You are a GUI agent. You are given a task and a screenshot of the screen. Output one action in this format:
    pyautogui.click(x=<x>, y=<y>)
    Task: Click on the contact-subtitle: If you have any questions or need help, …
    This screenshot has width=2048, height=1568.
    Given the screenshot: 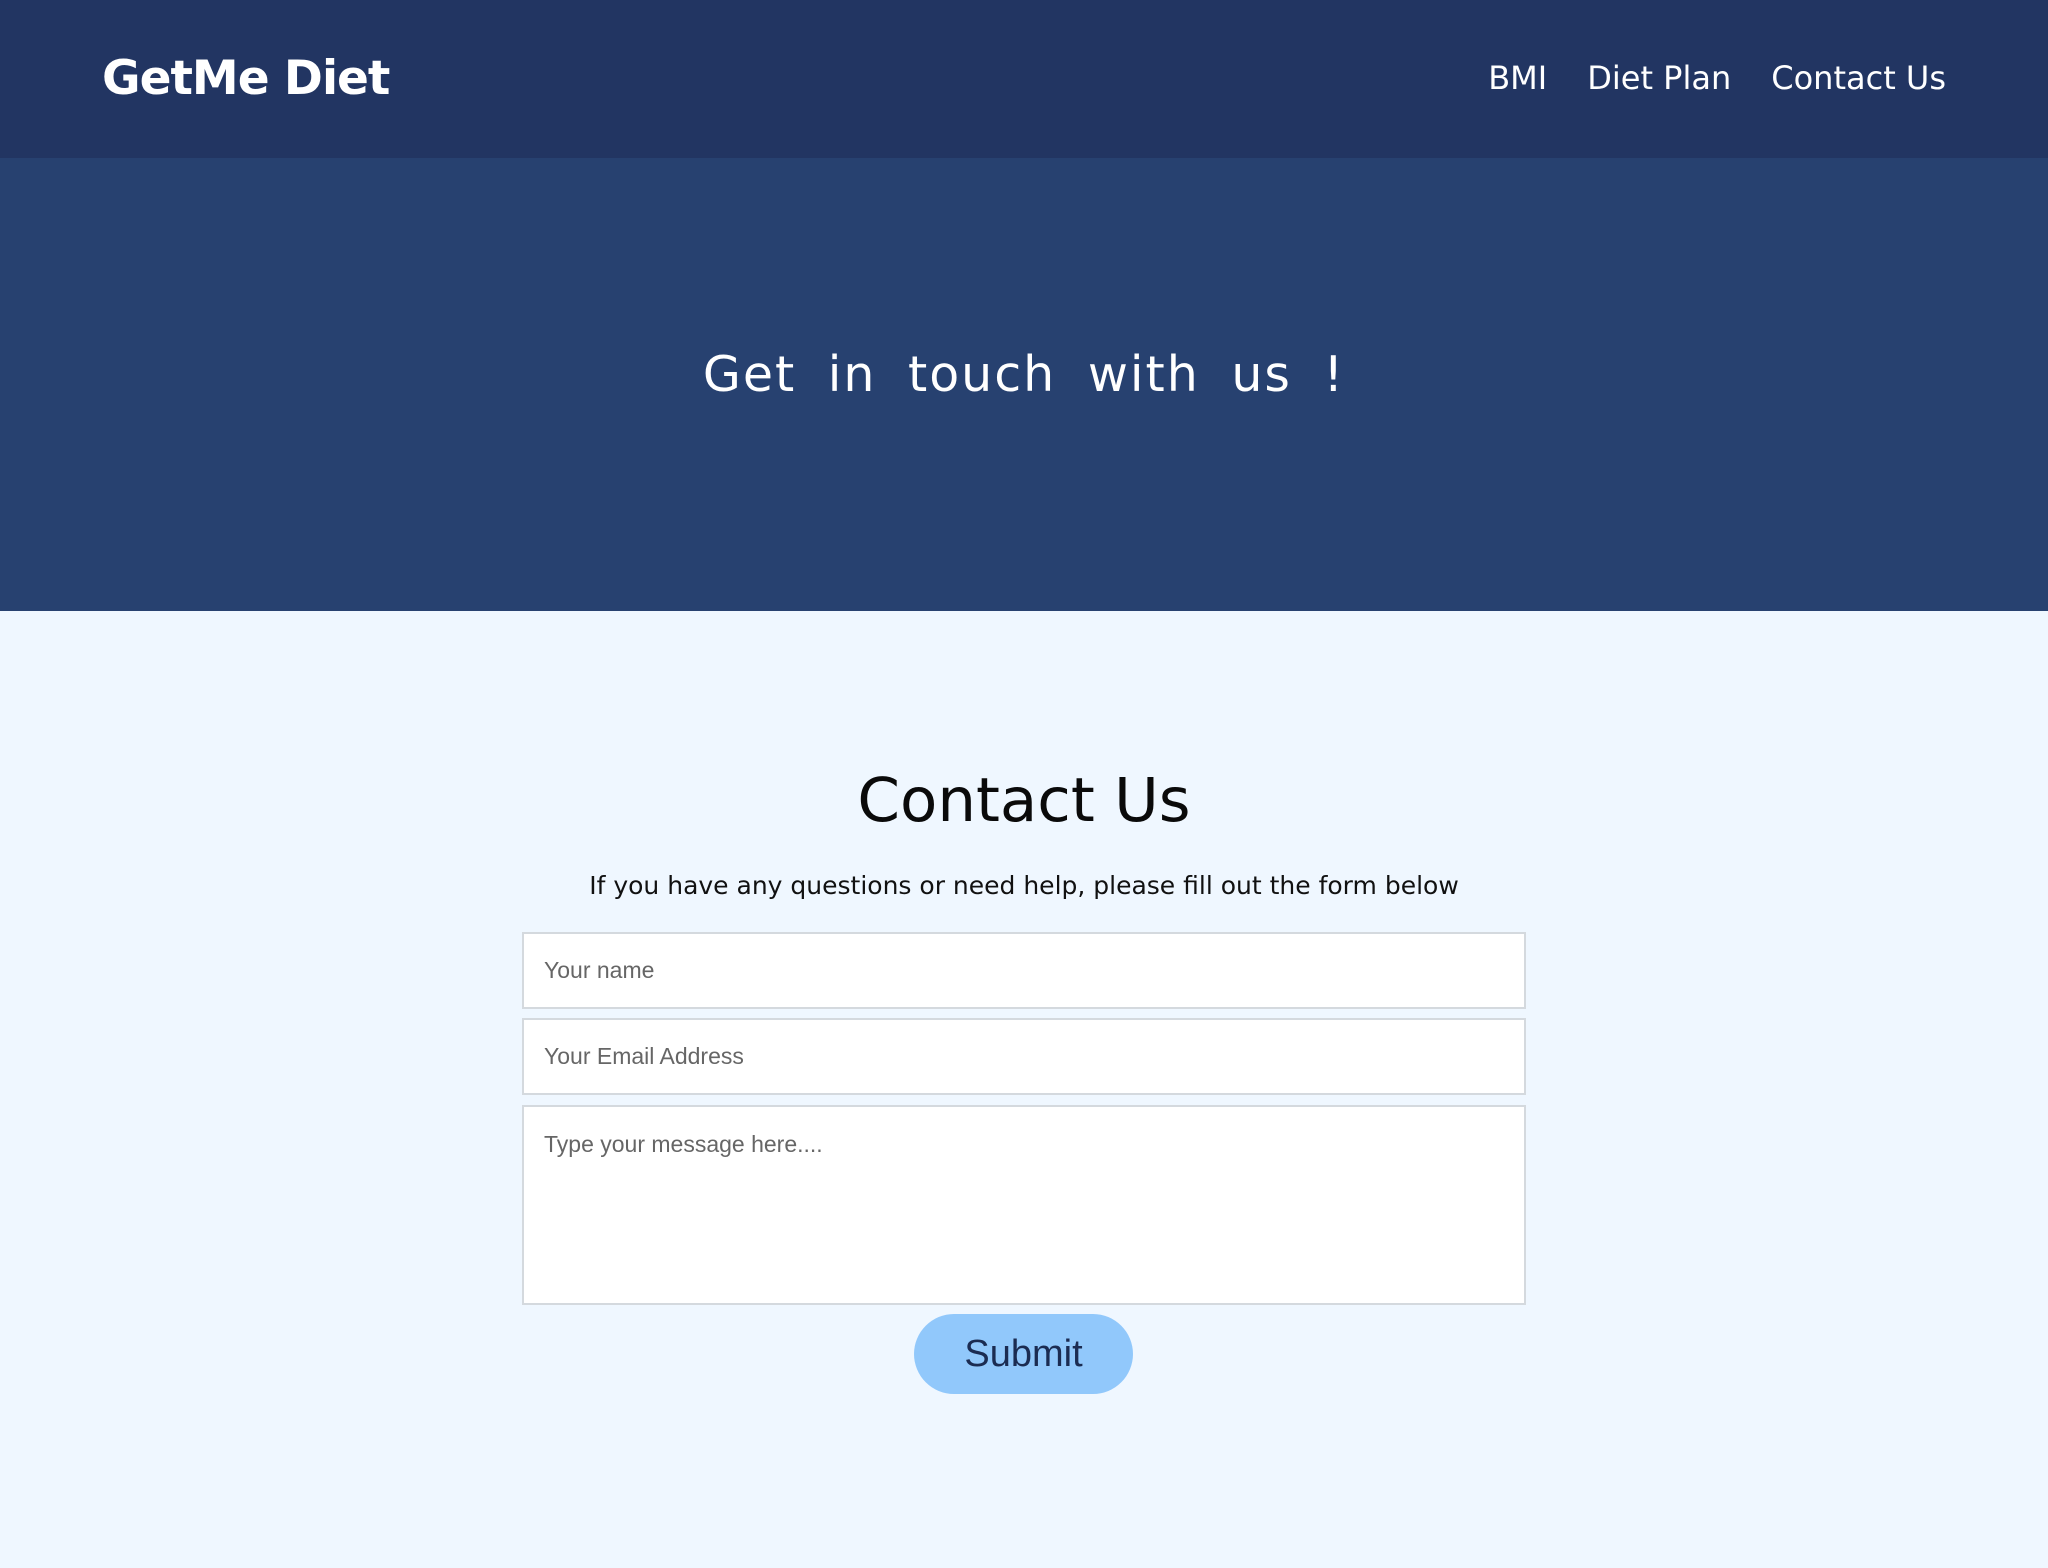 What is the action you would take?
    pyautogui.click(x=1024, y=885)
    